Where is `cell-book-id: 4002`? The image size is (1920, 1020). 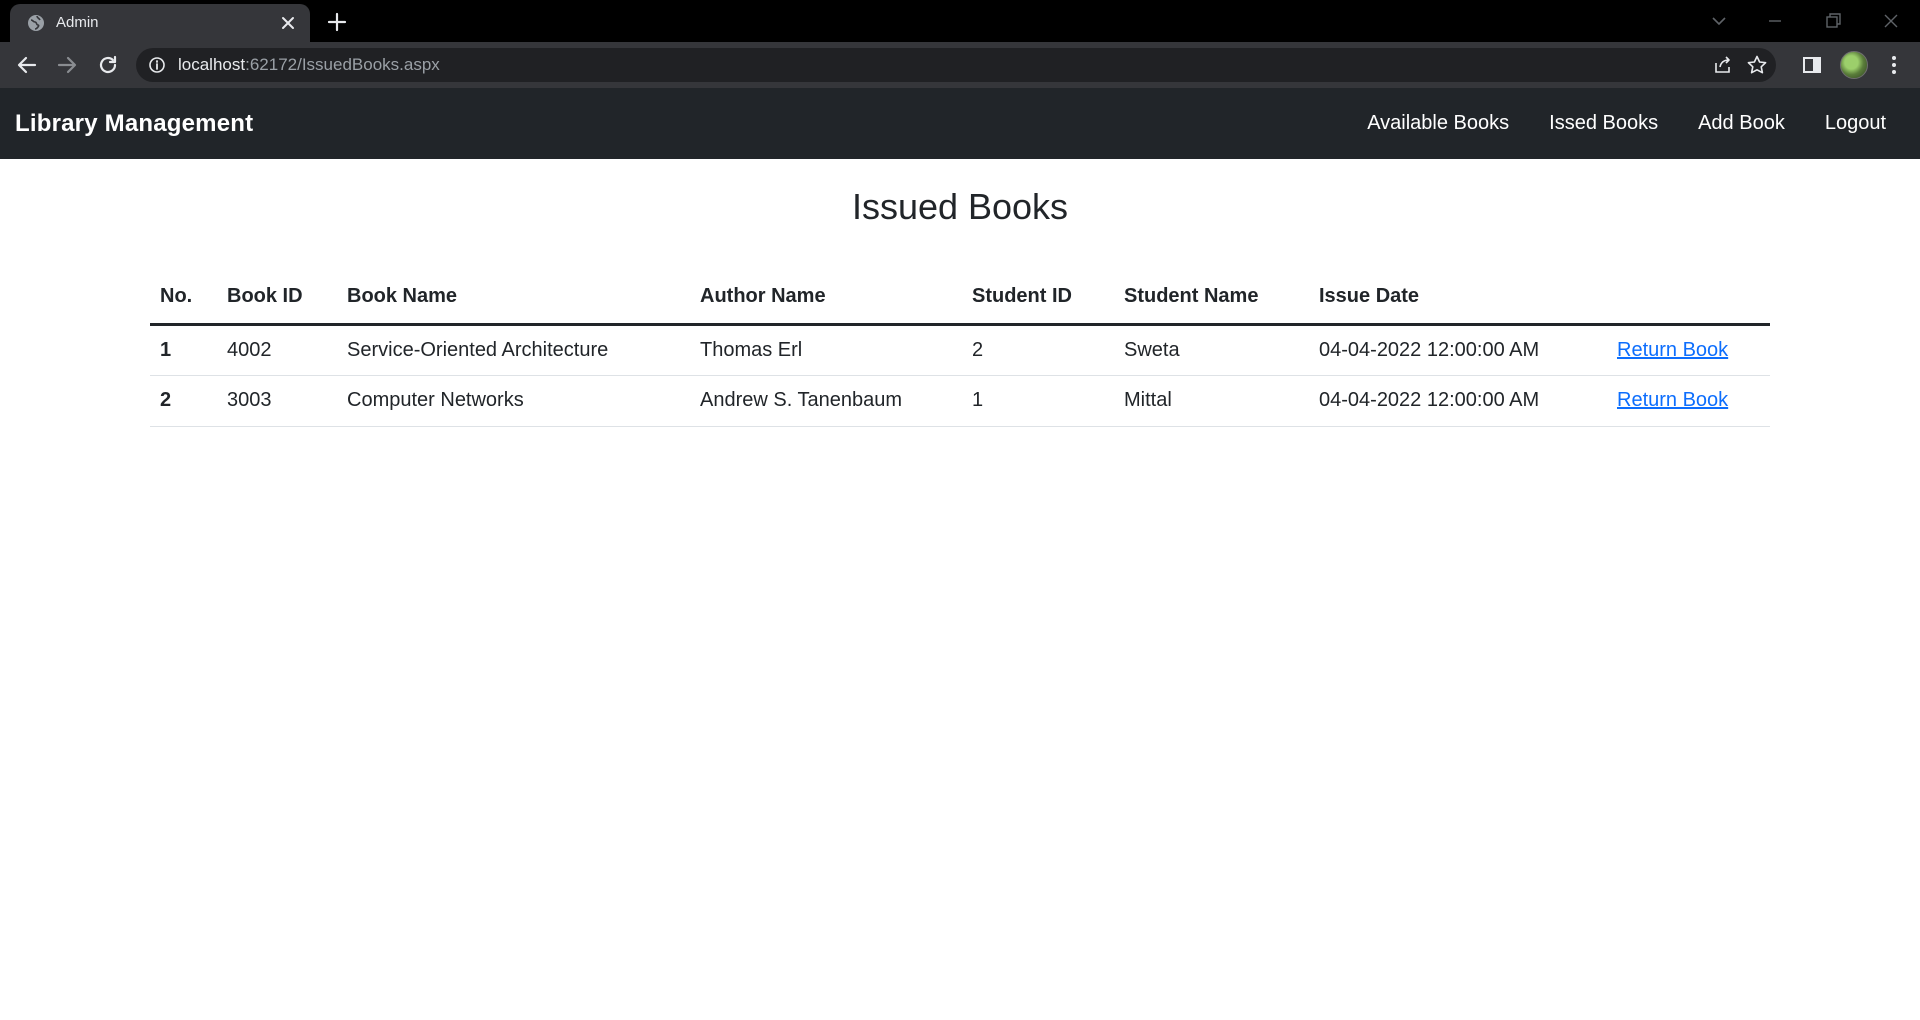
cell-book-id: 4002 is located at coordinates (277, 350).